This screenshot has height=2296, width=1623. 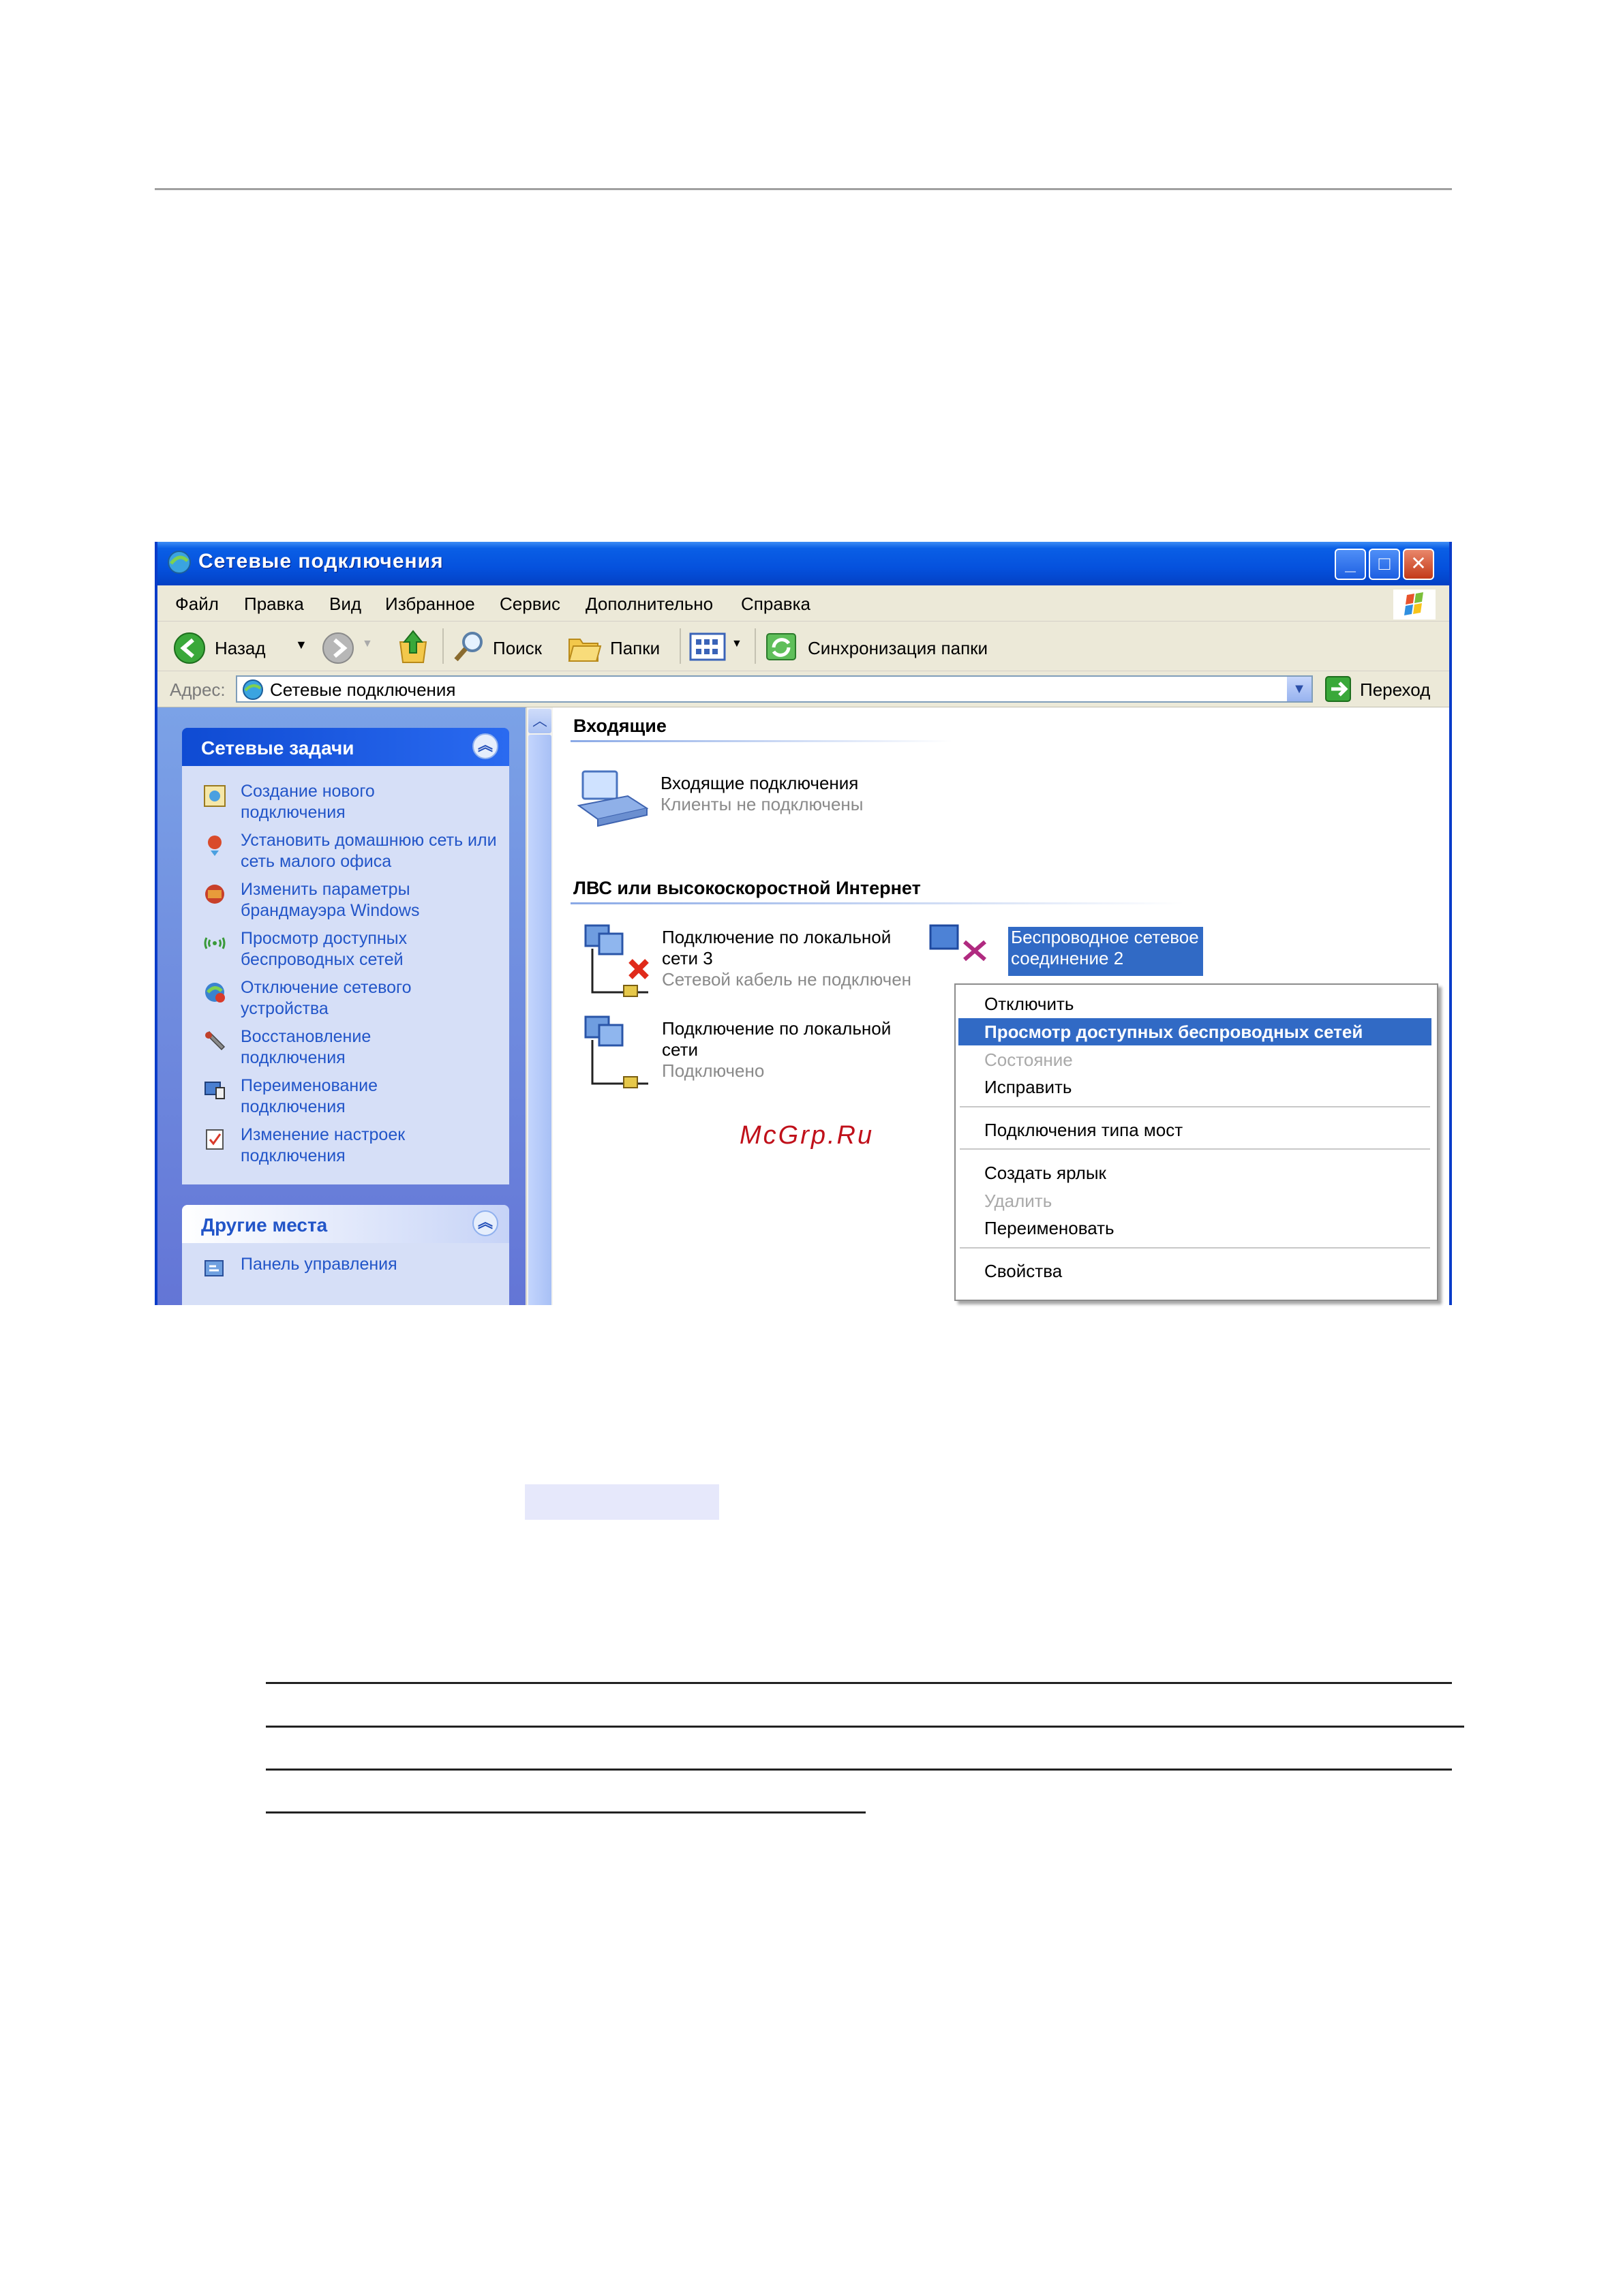 What do you see at coordinates (214, 1268) in the screenshot?
I see `control-panel-icon` at bounding box center [214, 1268].